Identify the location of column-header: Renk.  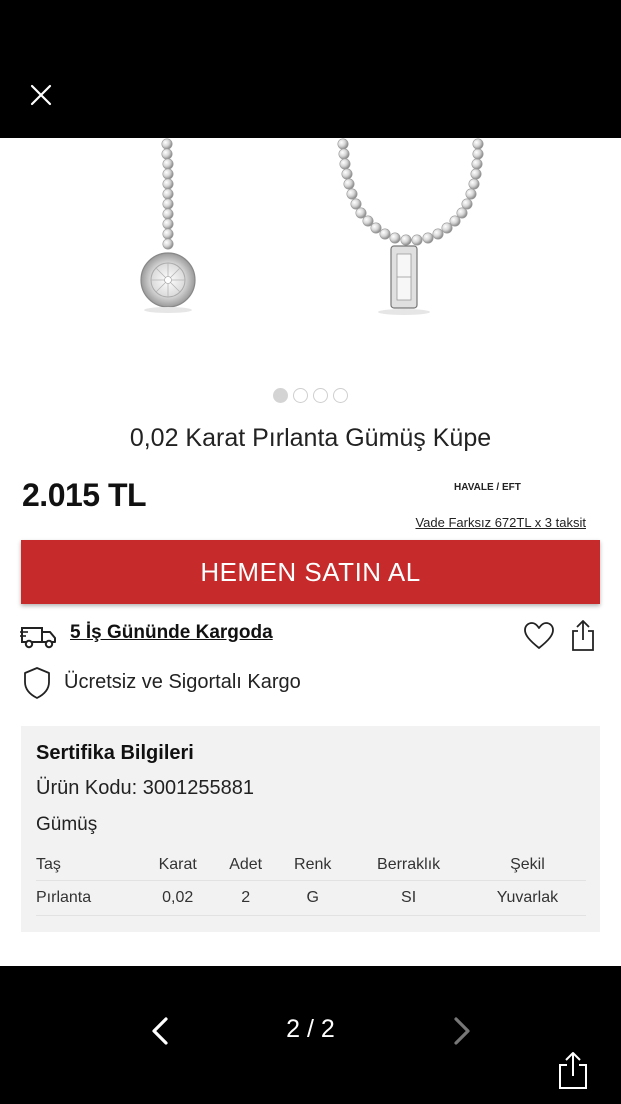
(313, 866).